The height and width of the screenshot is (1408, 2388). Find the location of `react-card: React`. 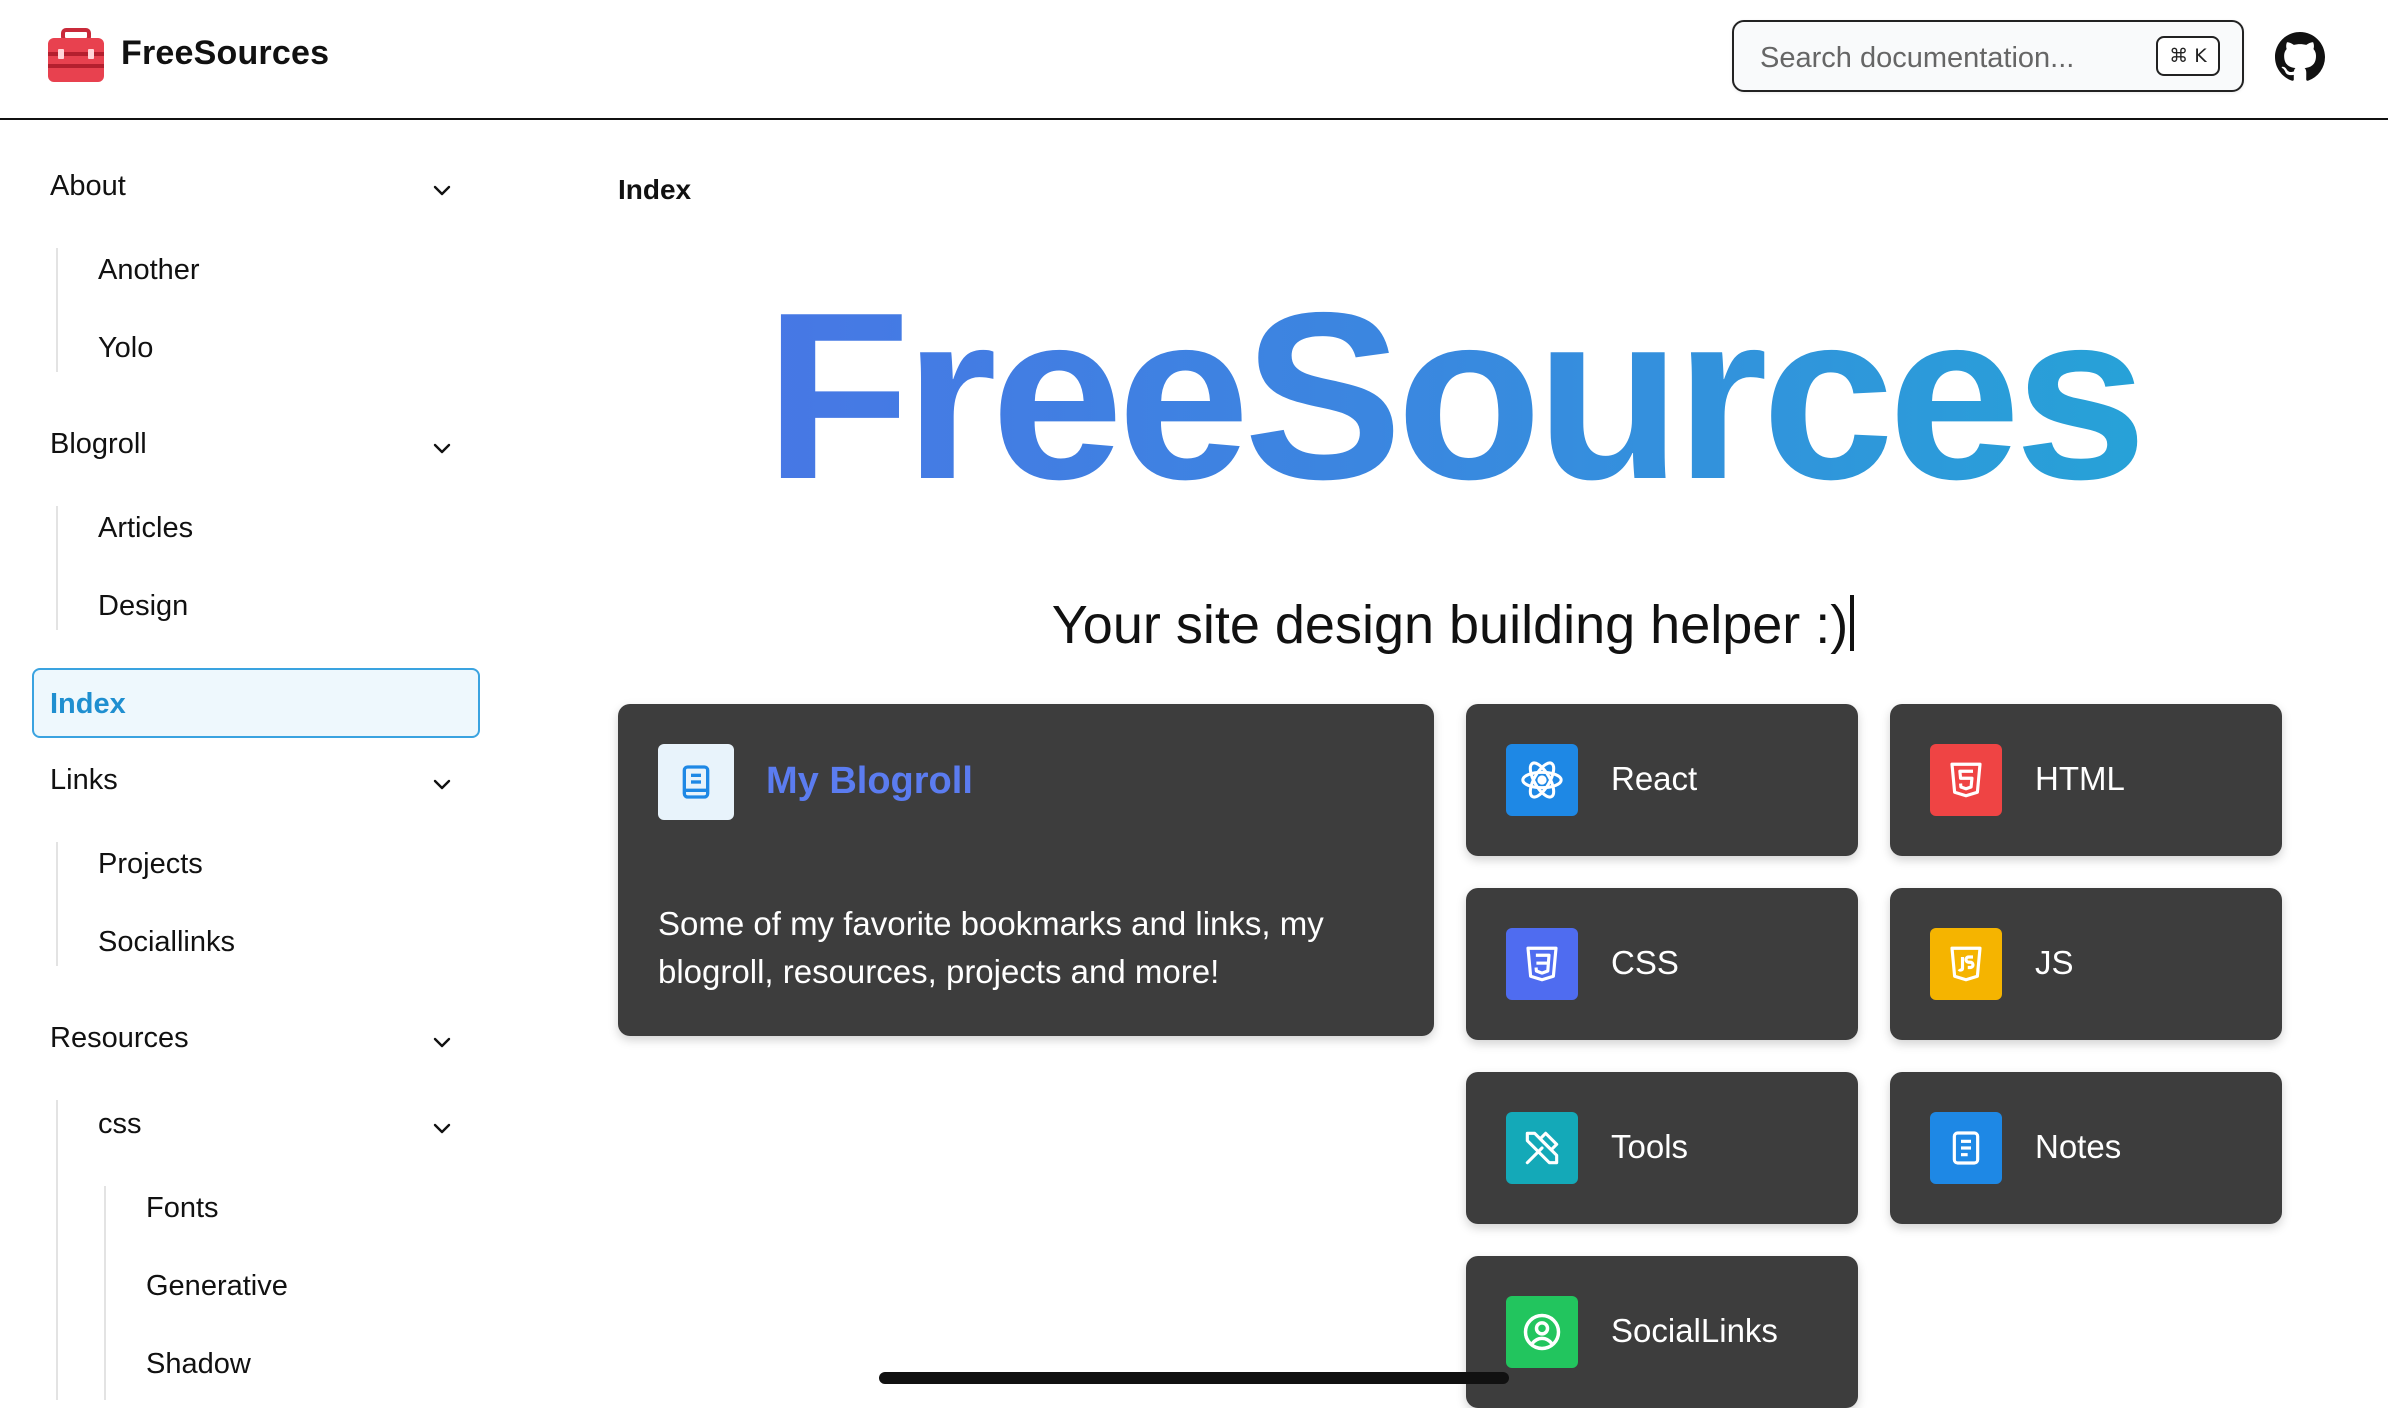

react-card: React is located at coordinates (1662, 780).